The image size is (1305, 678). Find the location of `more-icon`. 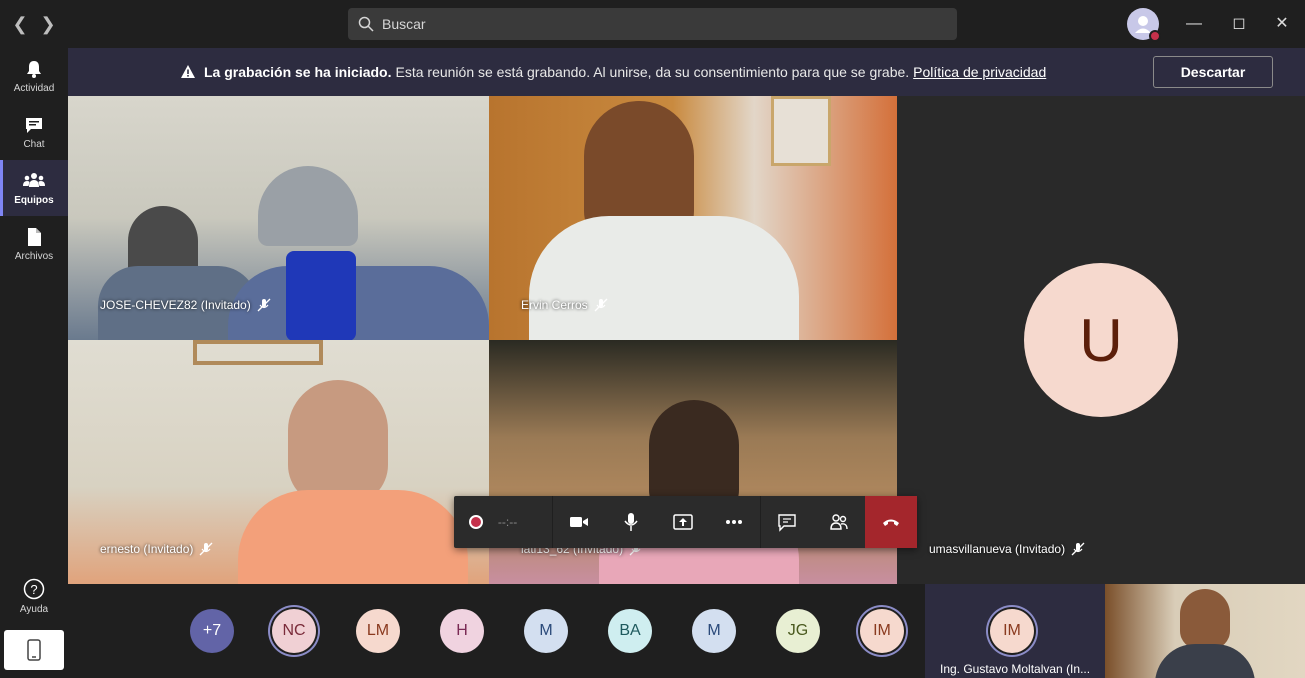

more-icon is located at coordinates (734, 522).